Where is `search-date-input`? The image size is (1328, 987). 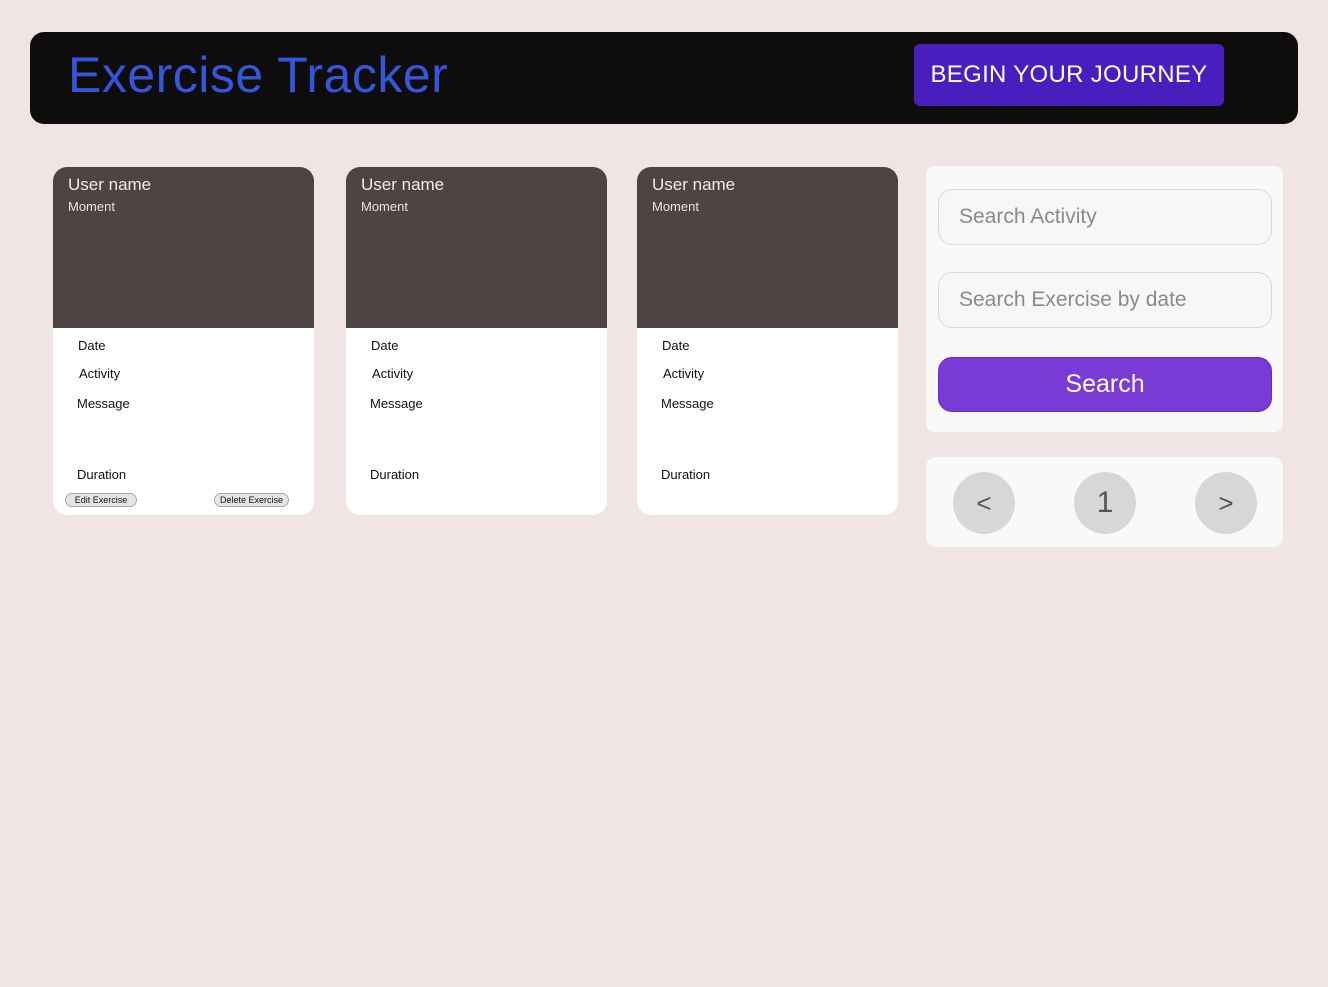
search-date-input is located at coordinates (1105, 300).